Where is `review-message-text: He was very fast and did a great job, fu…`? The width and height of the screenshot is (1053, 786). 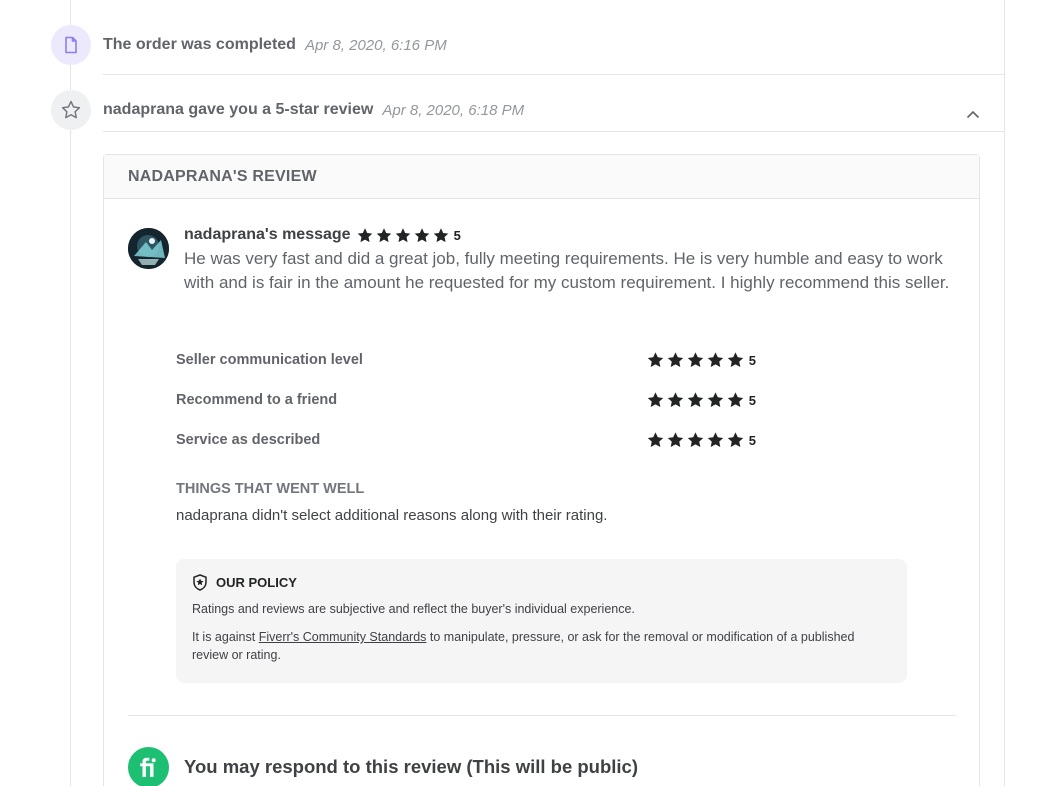
review-message-text: He was very fast and did a great job, fu… is located at coordinates (567, 270).